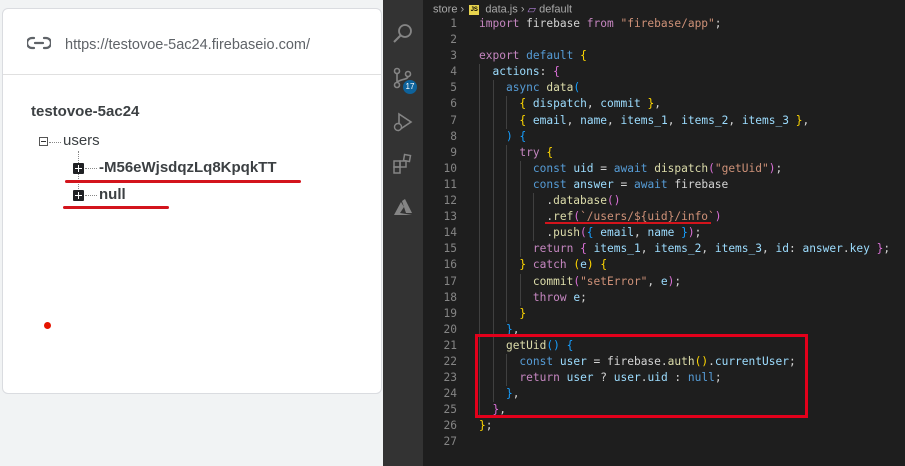  I want to click on code-line: 11 const answer = await firebase, so click(664, 185).